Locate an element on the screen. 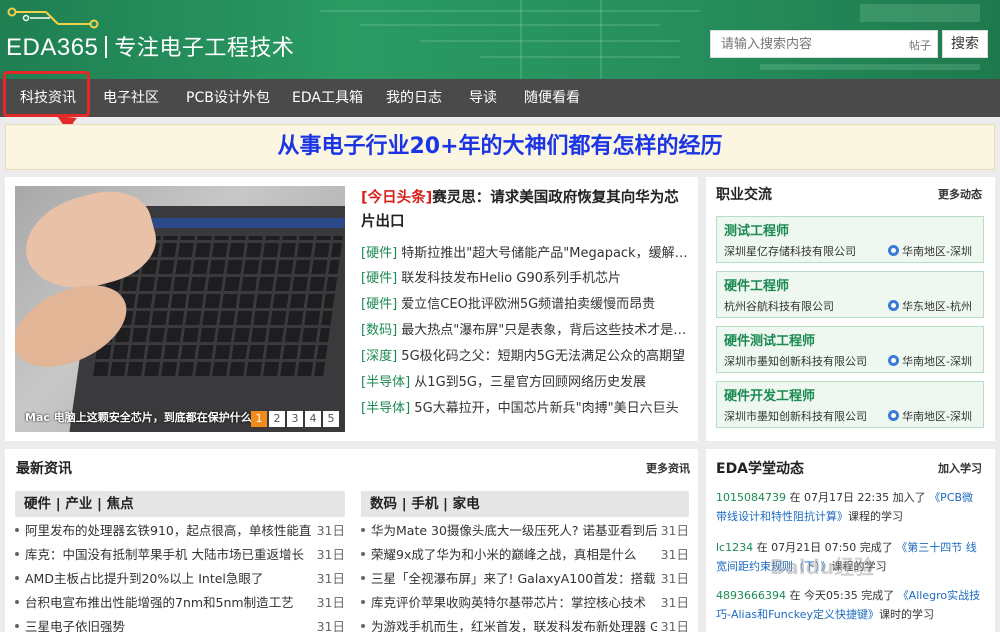  news-item: [硬件] 联发科技发布Helio G90系列手机芯片 is located at coordinates (526, 279).